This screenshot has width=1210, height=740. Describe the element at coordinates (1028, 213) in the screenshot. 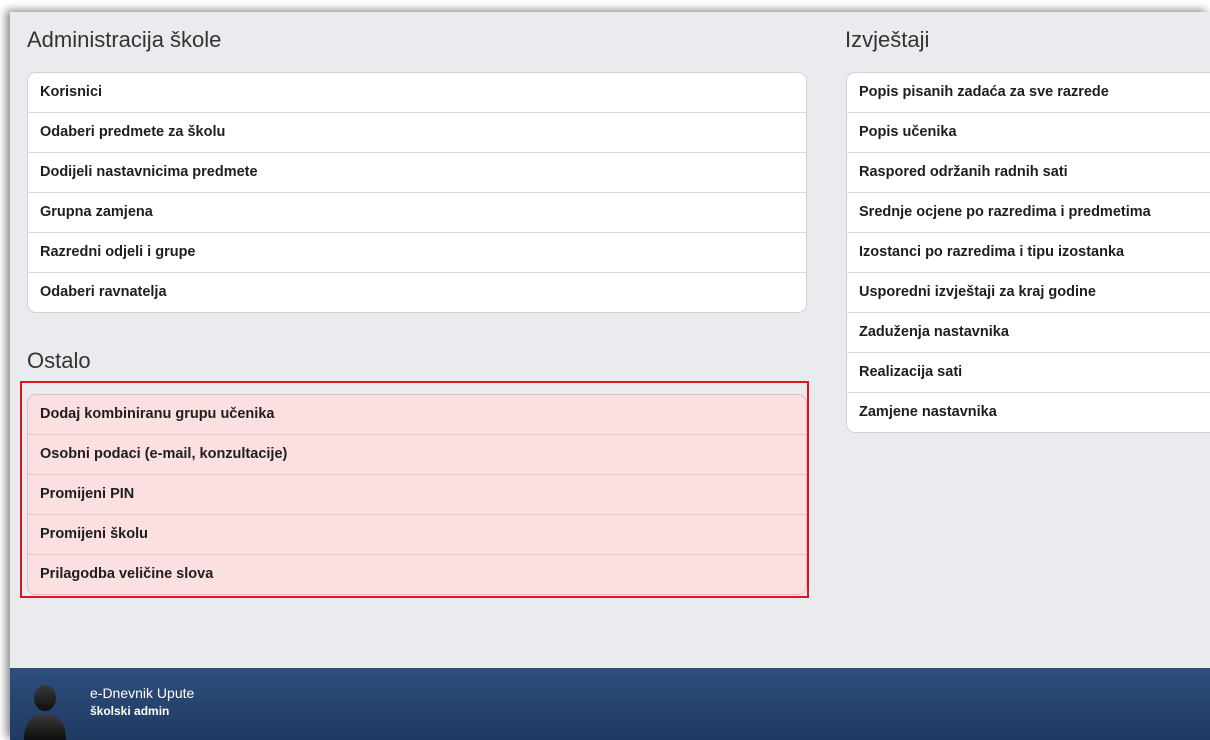

I see `report-item-srednje-ocjene: Srednje ocjene po razredima i predmetima` at that location.